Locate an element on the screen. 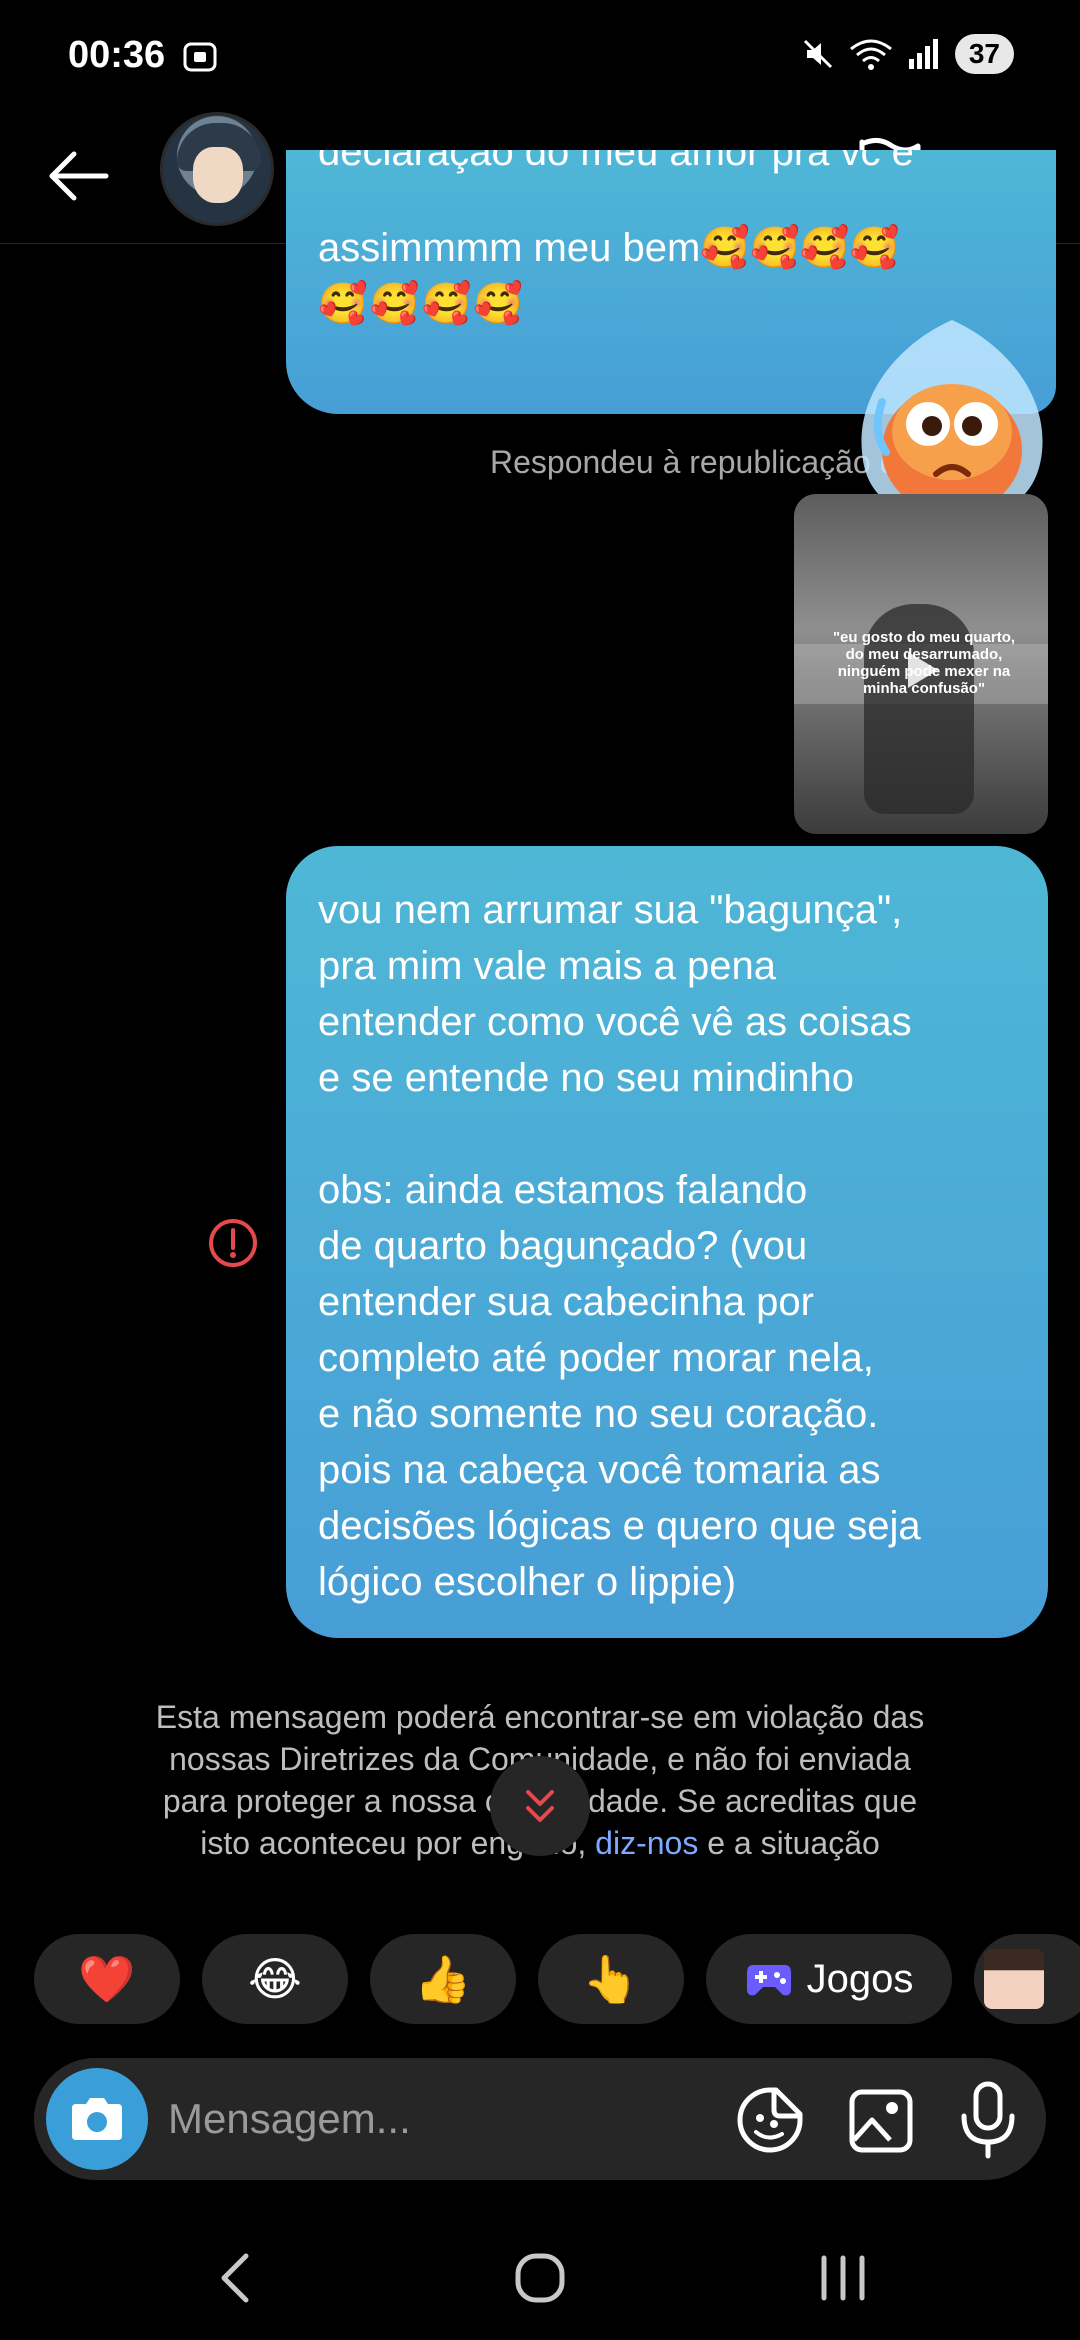 This screenshot has height=2340, width=1080. gamepad-icon is located at coordinates (768, 1980).